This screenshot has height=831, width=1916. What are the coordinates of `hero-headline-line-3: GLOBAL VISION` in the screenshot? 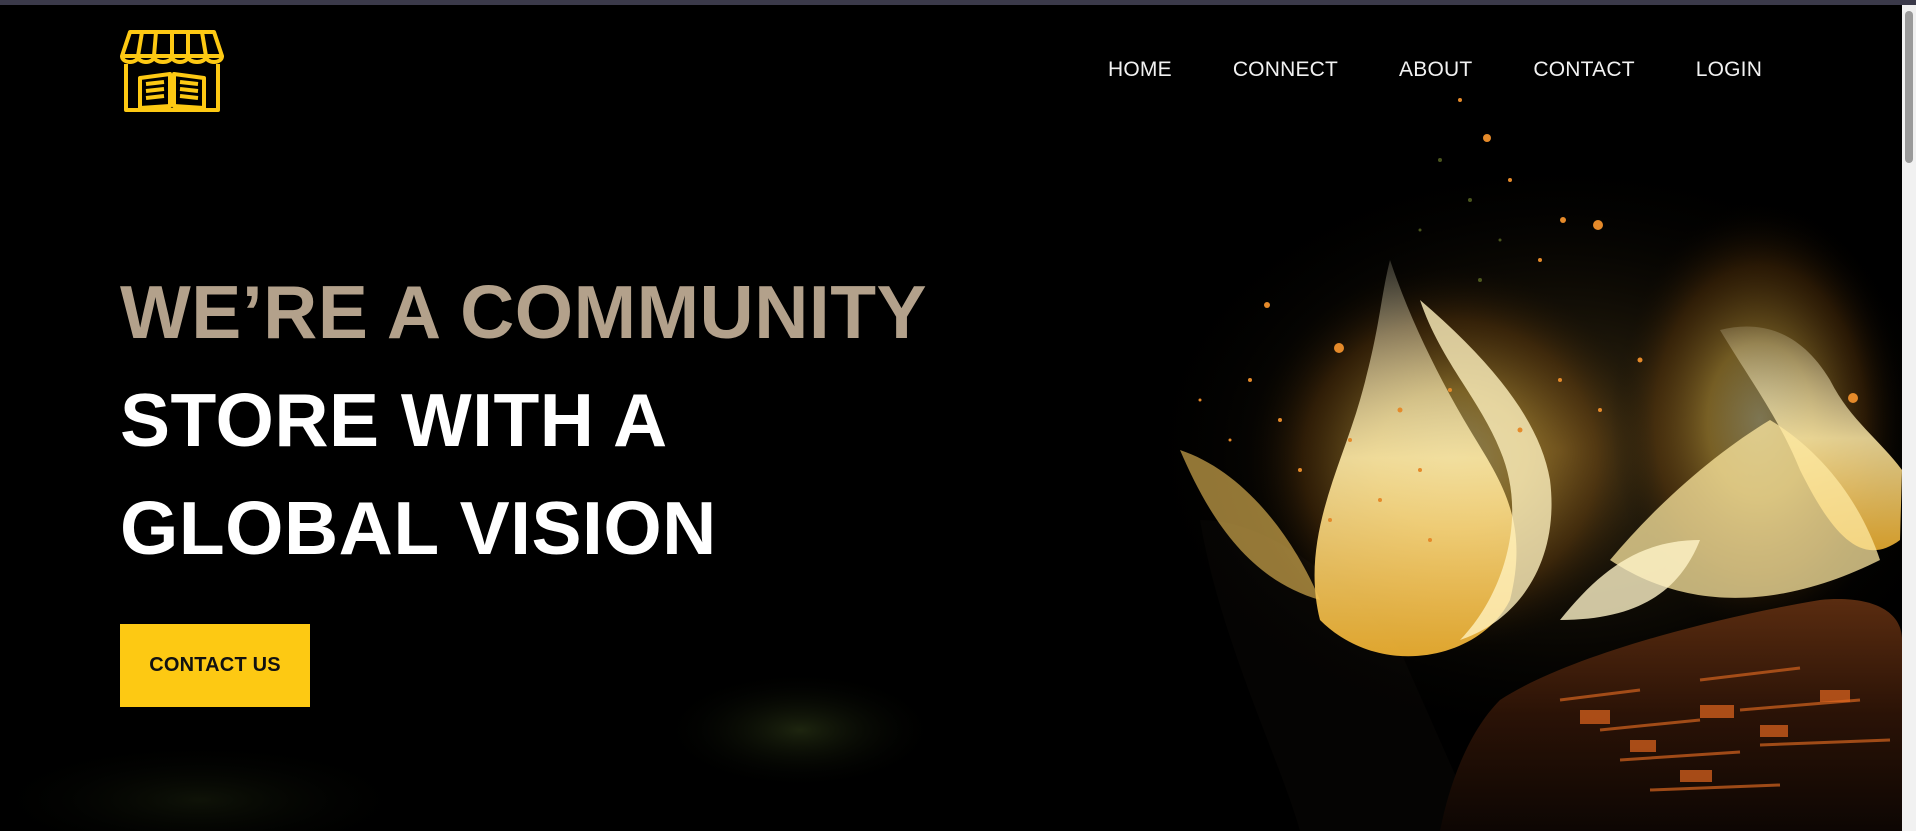 It's located at (418, 528).